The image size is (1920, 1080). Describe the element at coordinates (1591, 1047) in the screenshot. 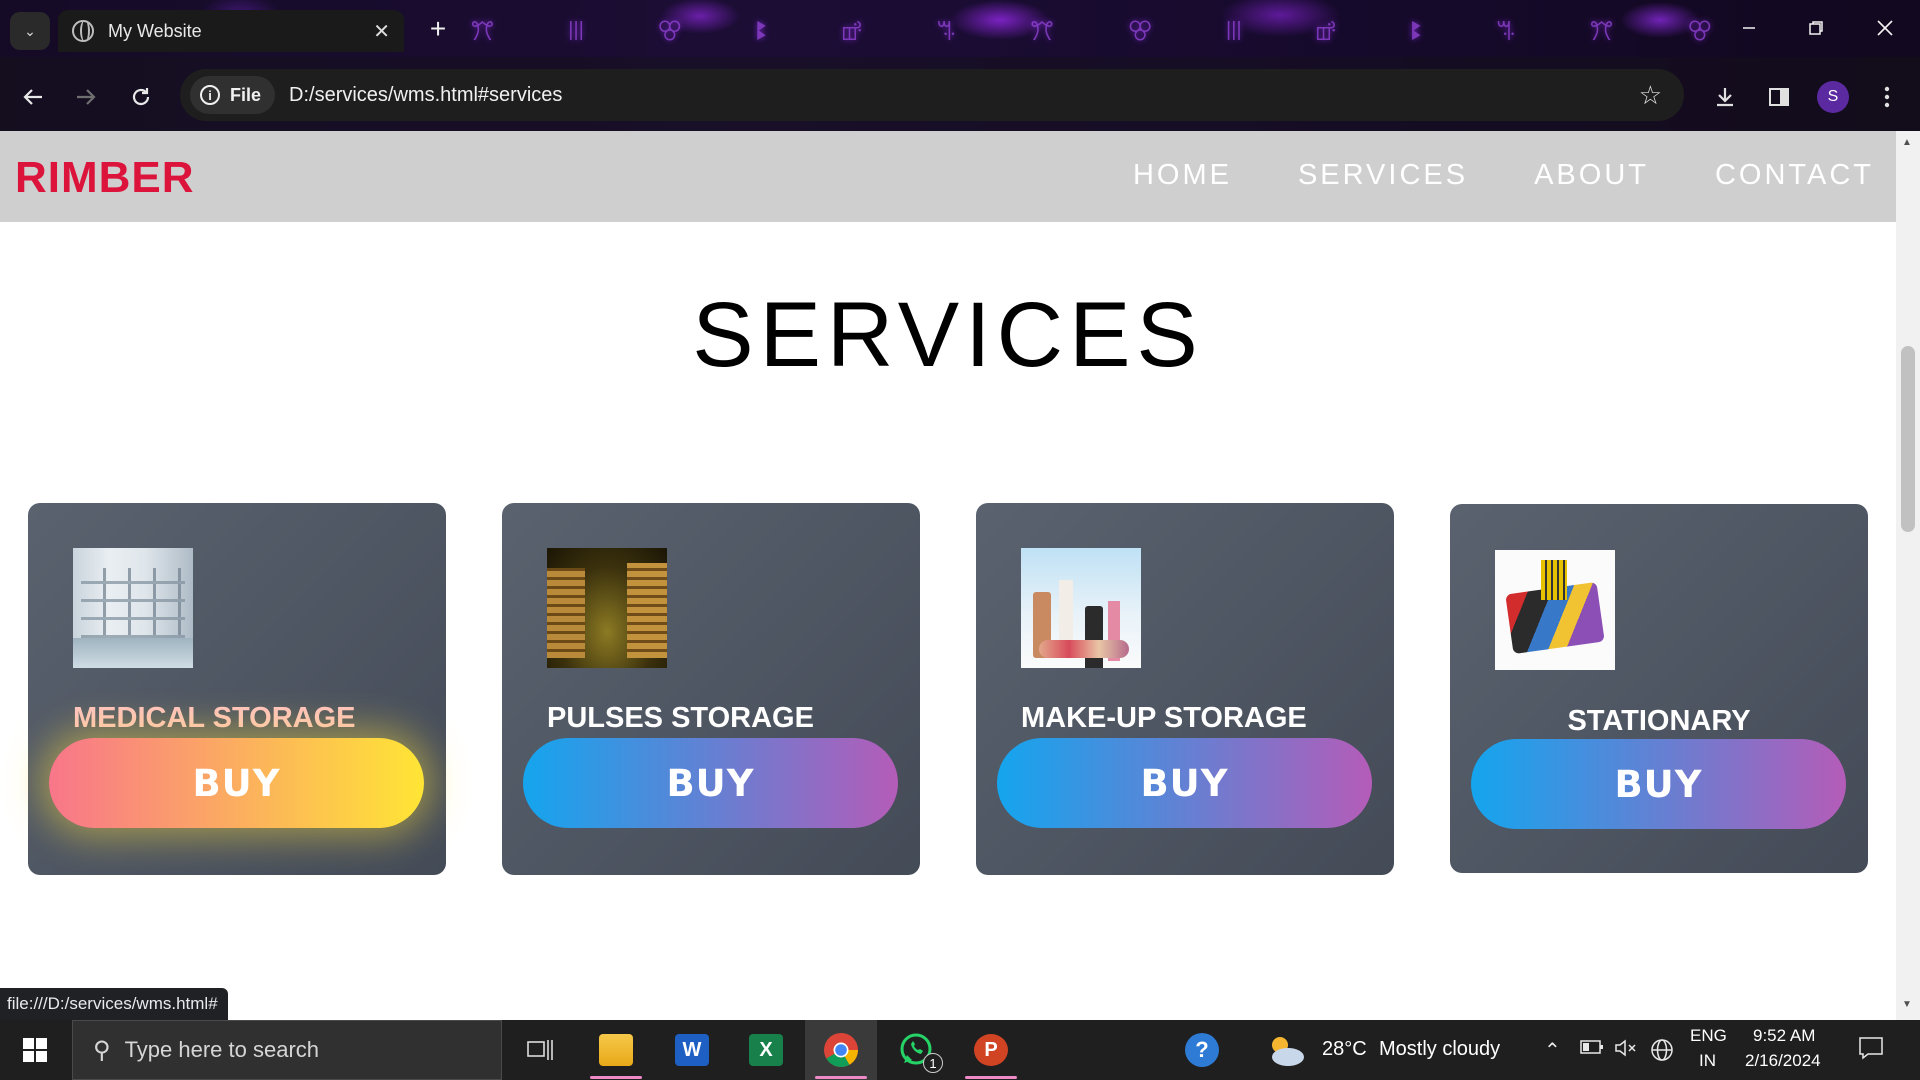

I see `battery-shape` at that location.